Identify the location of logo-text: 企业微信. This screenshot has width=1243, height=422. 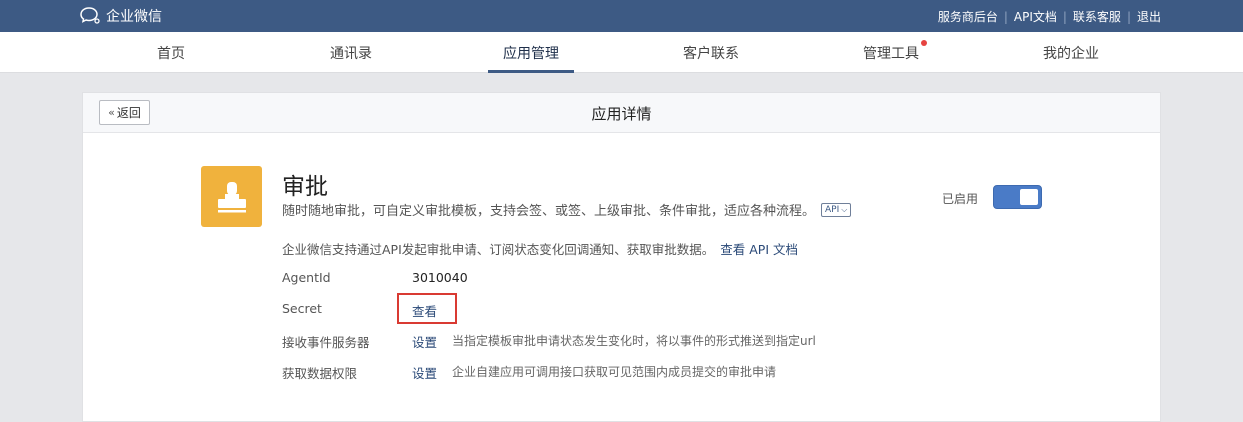
(134, 17).